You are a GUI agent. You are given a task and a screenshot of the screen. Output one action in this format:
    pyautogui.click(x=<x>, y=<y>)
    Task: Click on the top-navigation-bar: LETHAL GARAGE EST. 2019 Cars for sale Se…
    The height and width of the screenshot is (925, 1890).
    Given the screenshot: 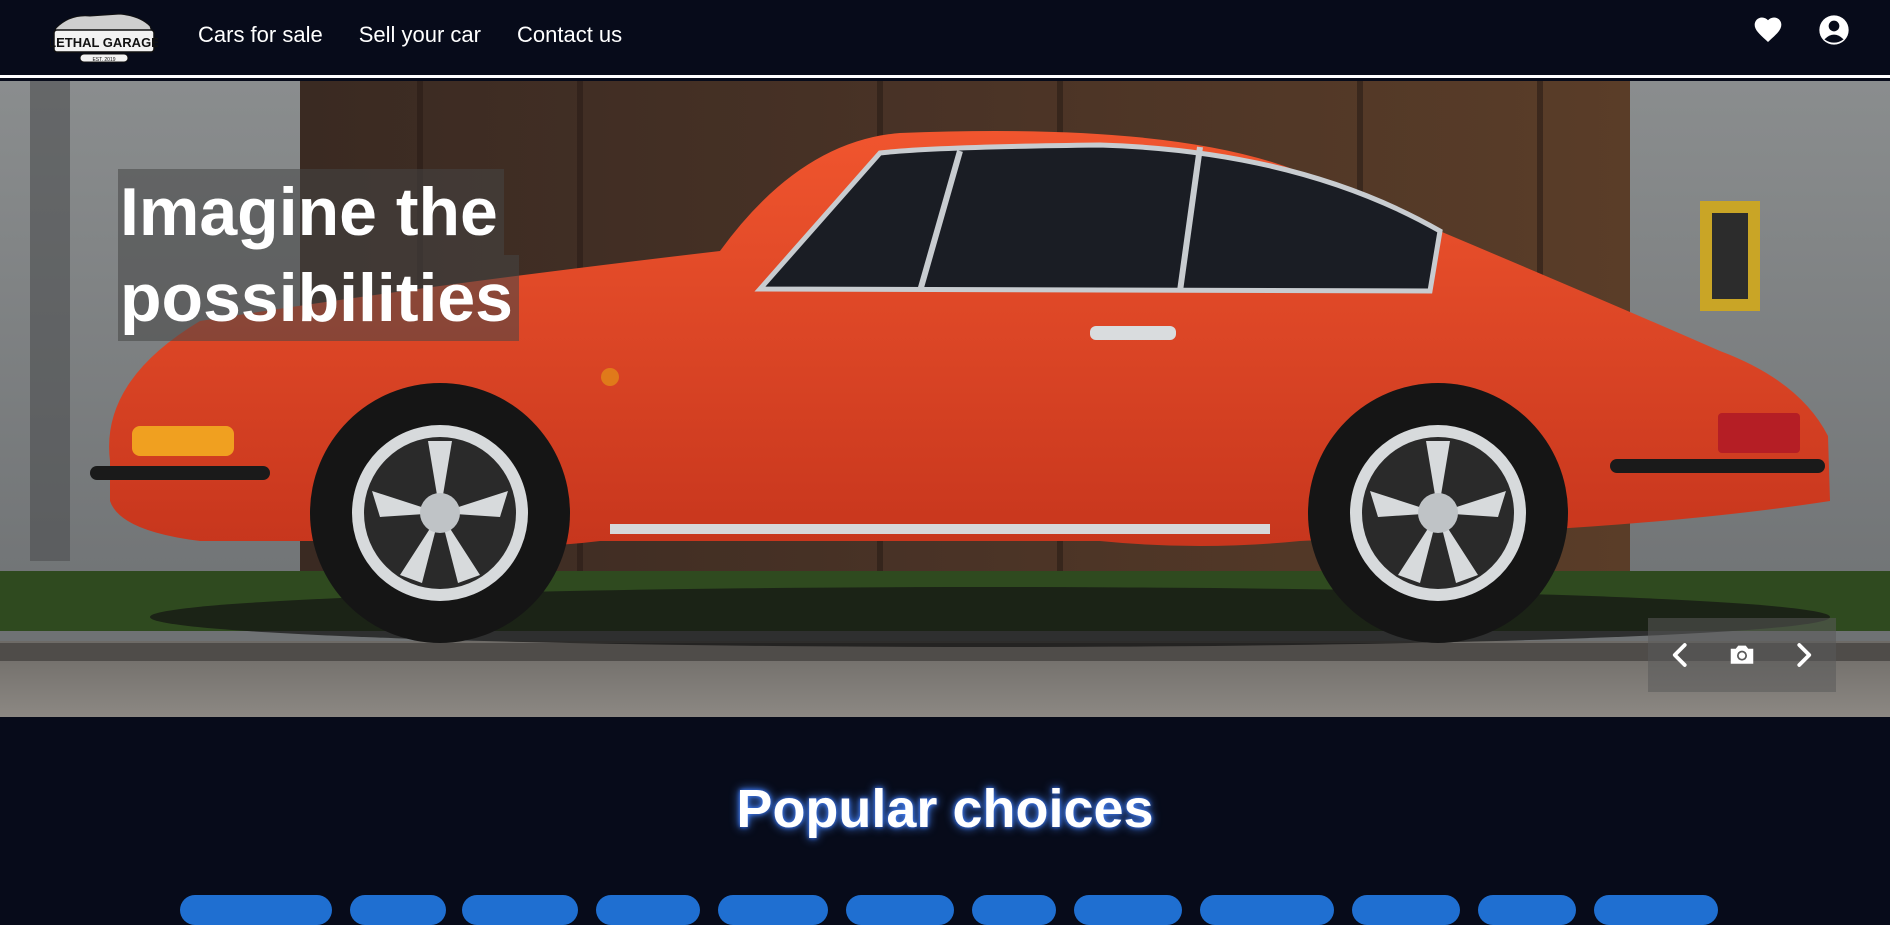 What is the action you would take?
    pyautogui.click(x=945, y=39)
    